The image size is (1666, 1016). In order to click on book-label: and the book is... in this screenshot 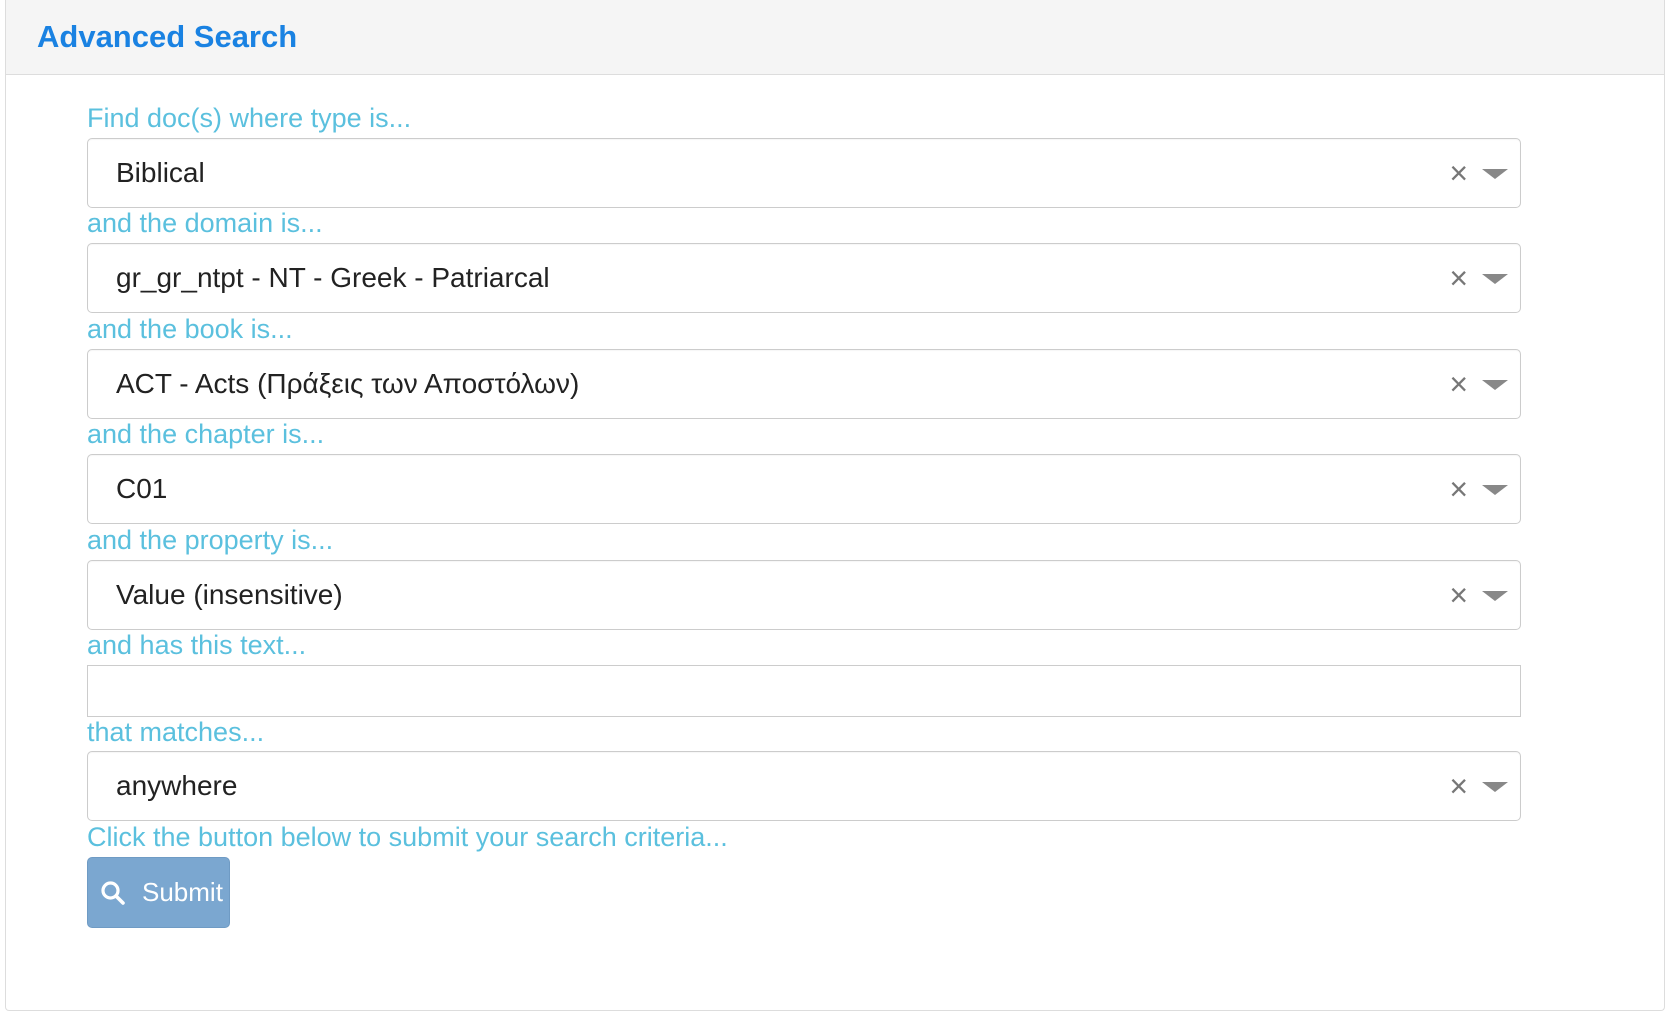, I will do `click(190, 329)`.